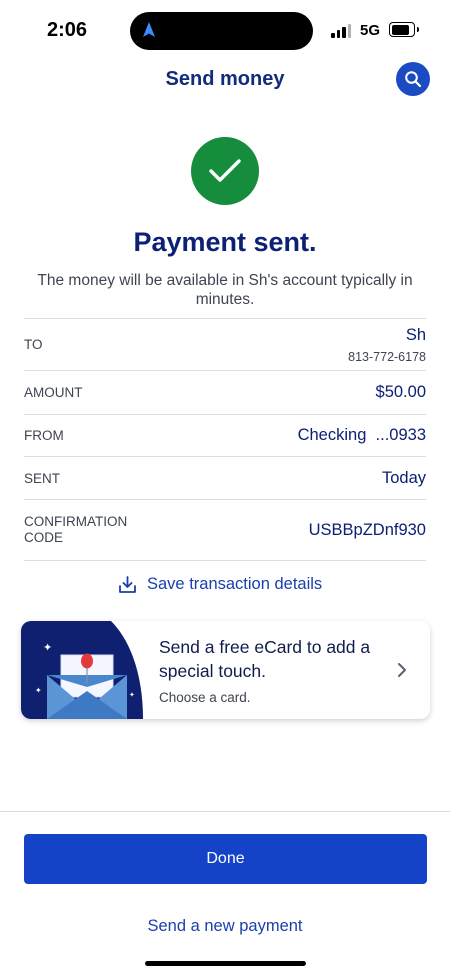  What do you see at coordinates (225, 859) in the screenshot?
I see `done-button: Done` at bounding box center [225, 859].